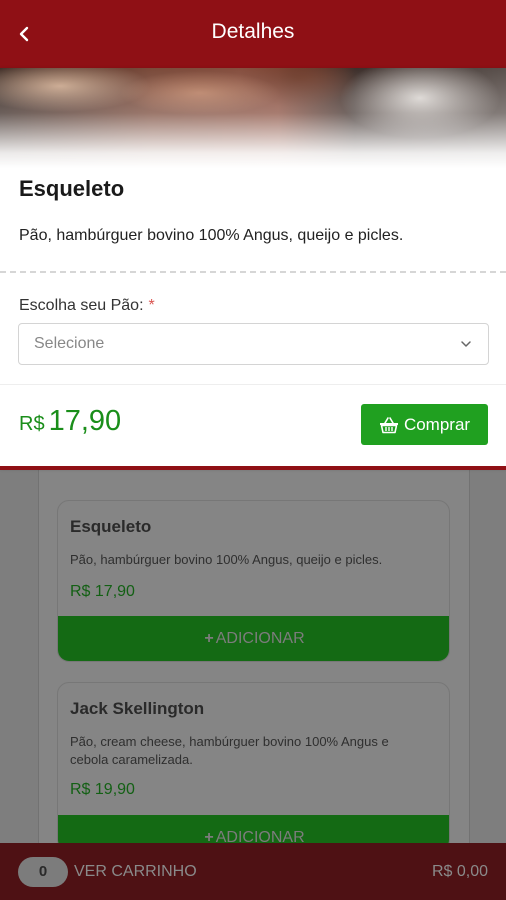 Image resolution: width=506 pixels, height=900 pixels. I want to click on view-cart-button: VER CARRINHO, so click(135, 872).